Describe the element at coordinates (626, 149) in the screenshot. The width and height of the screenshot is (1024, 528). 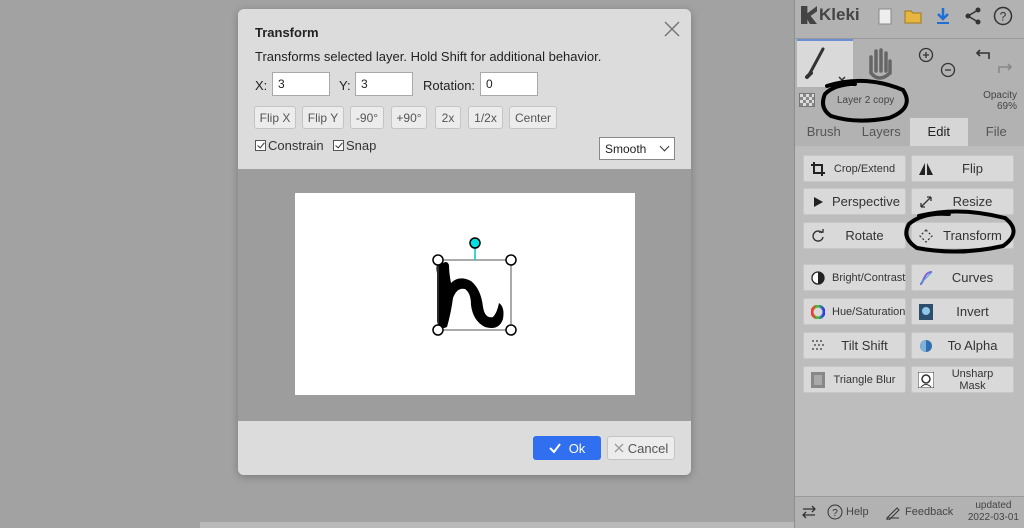
I see `interpolation-value: Smooth` at that location.